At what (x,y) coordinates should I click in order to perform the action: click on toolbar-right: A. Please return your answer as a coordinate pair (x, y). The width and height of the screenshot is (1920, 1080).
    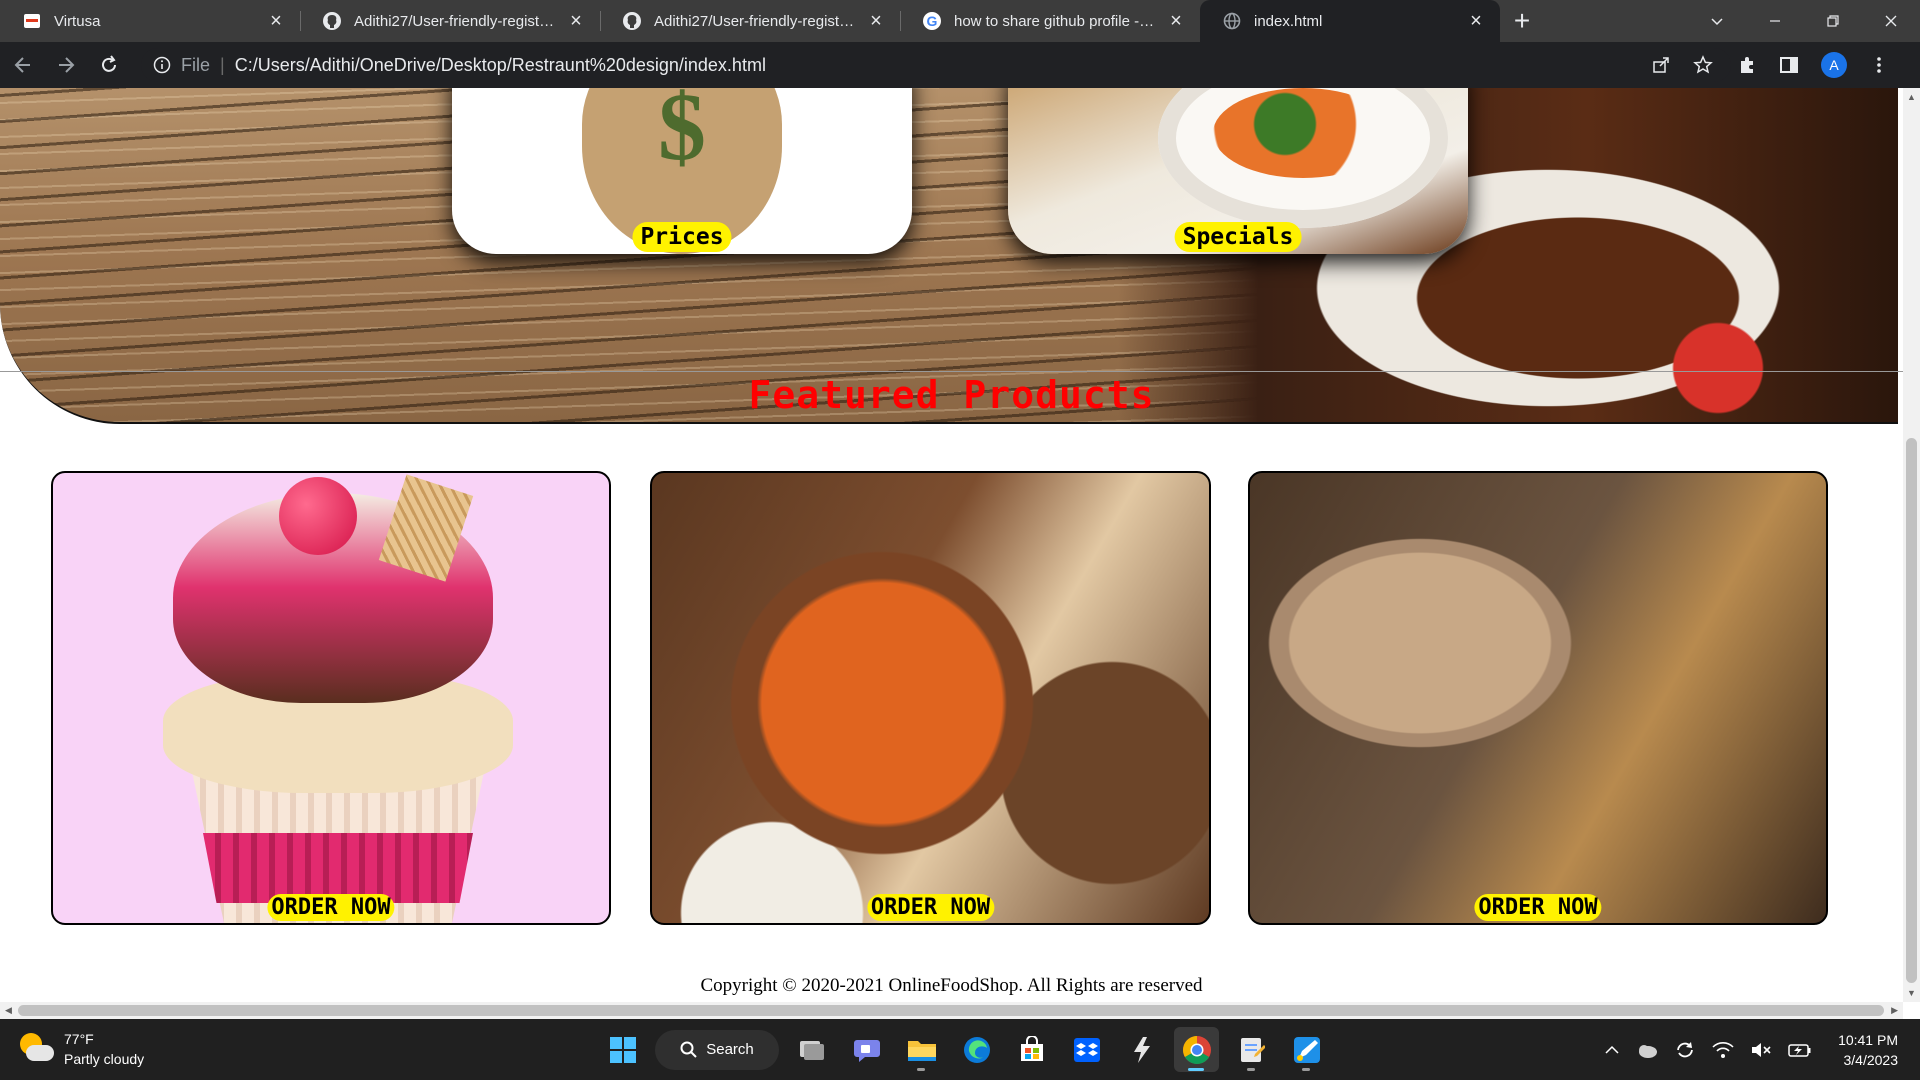
    Looking at the image, I should click on (1813, 65).